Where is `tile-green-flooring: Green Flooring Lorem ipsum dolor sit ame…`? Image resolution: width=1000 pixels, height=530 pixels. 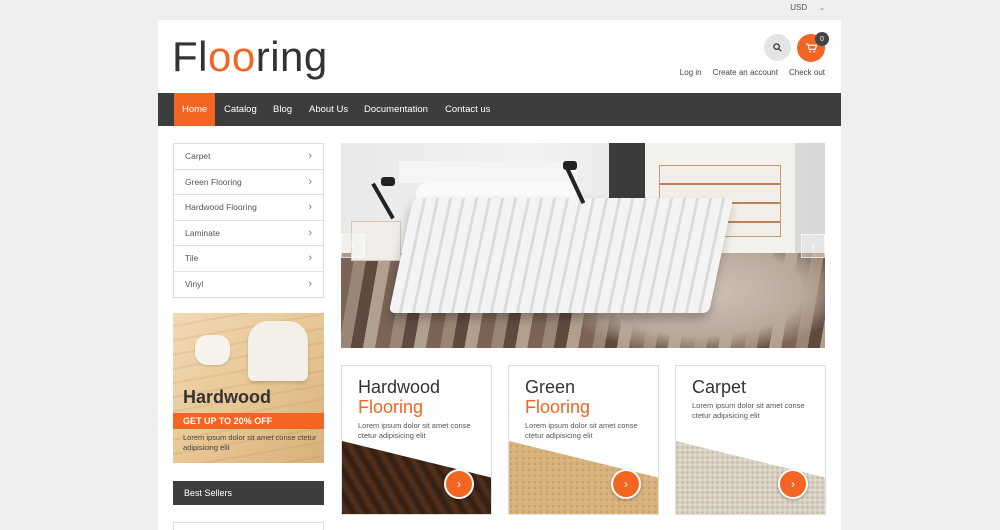 tile-green-flooring: Green Flooring Lorem ipsum dolor sit ame… is located at coordinates (583, 440).